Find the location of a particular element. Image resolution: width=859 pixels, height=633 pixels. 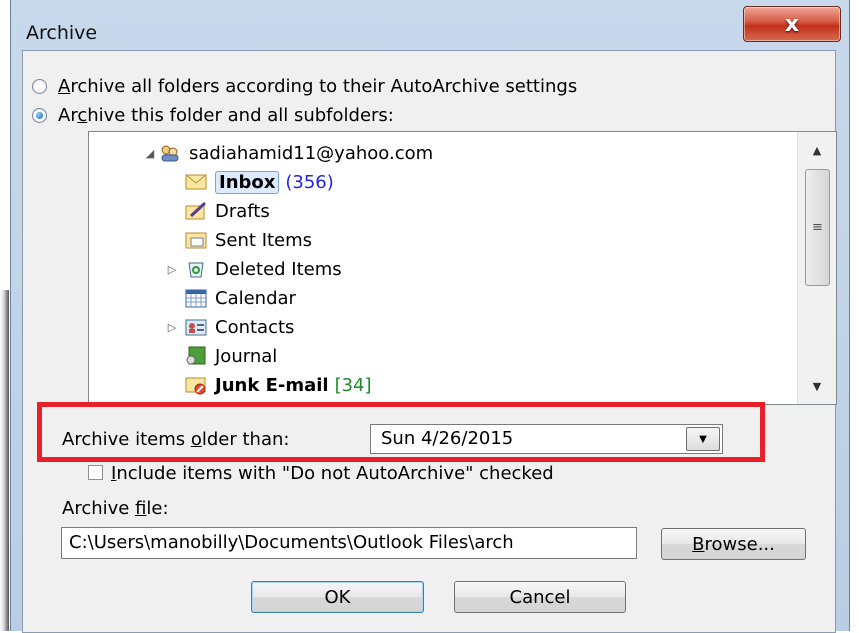

tree-item-label: Drafts is located at coordinates (242, 211).